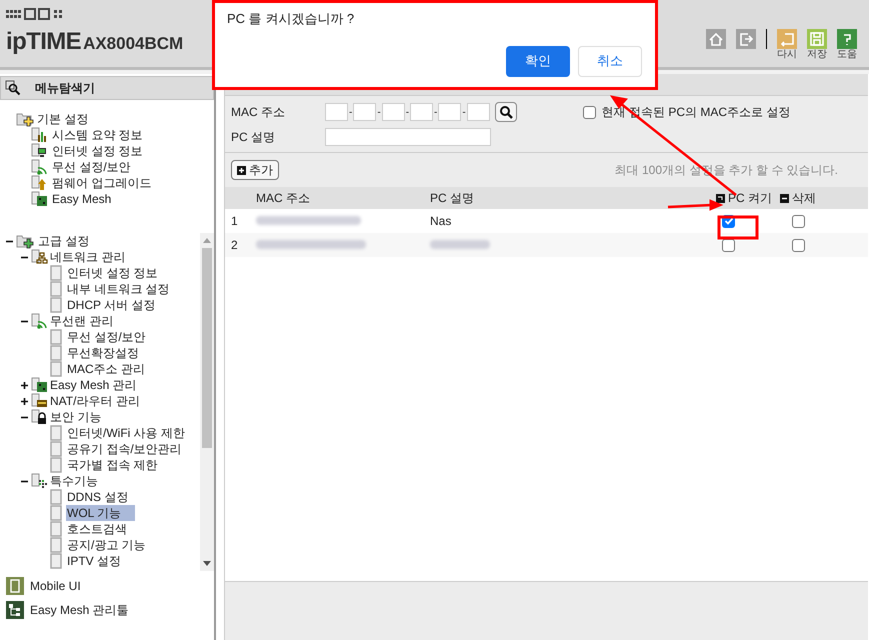 The width and height of the screenshot is (869, 640). Describe the element at coordinates (234, 245) in the screenshot. I see `table-cell-text: 2` at that location.